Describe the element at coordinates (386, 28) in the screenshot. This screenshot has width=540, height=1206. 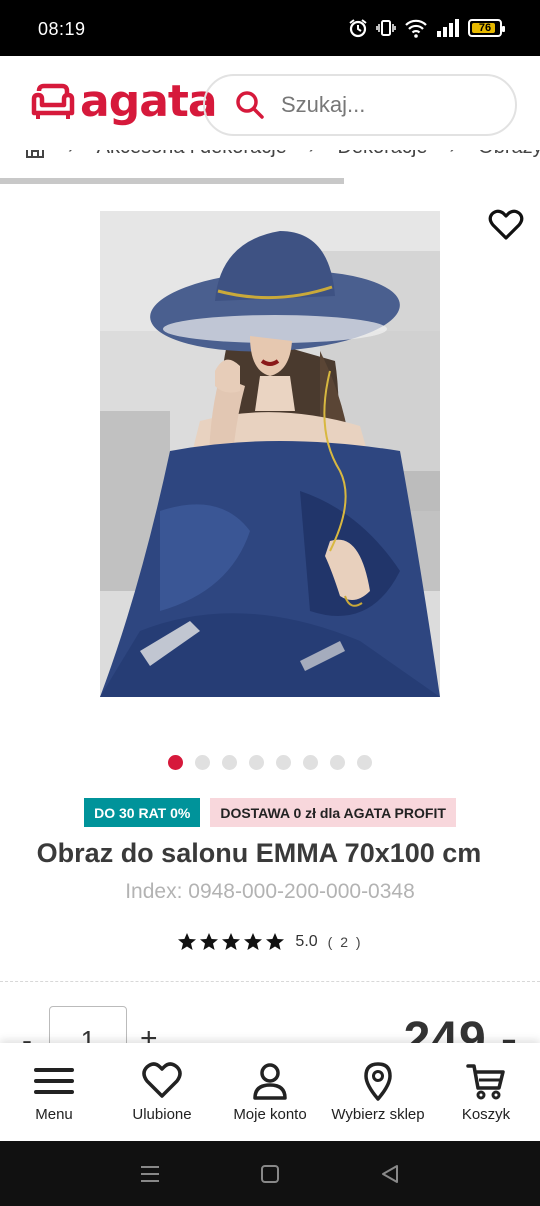
I see `vibrate-icon` at that location.